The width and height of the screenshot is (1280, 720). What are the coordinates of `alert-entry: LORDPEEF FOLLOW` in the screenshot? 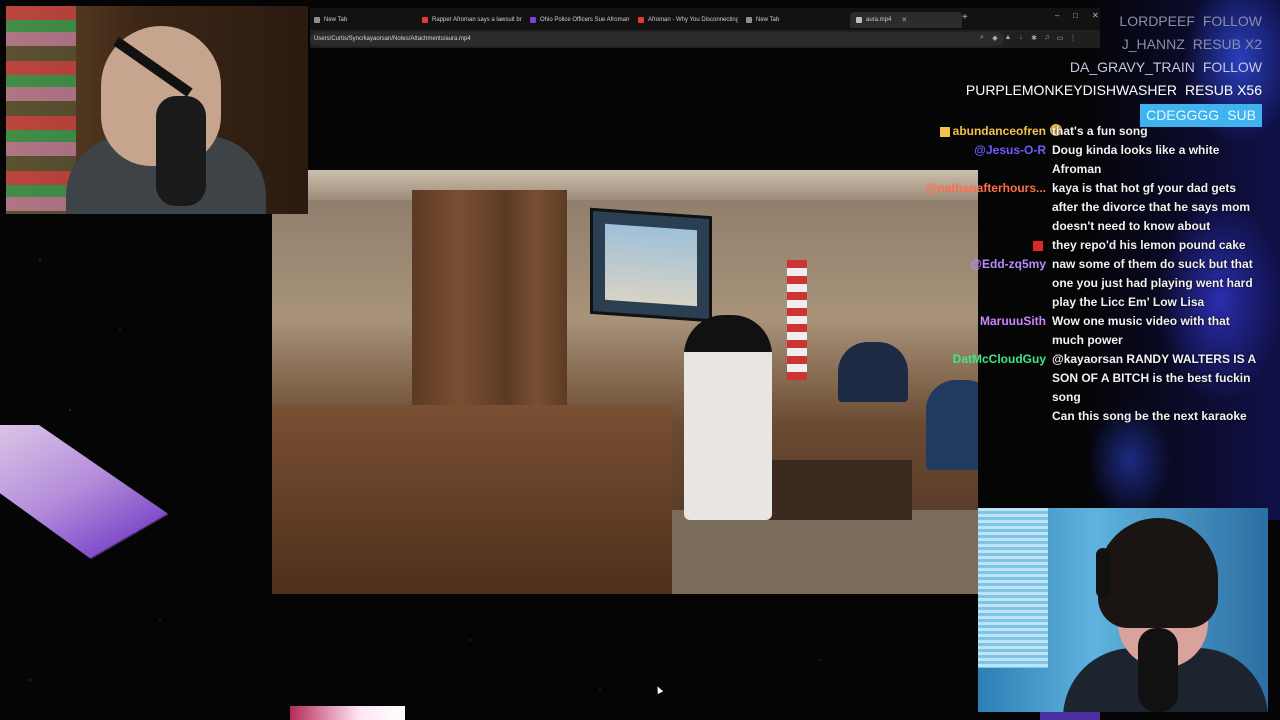 It's located at (1190, 21).